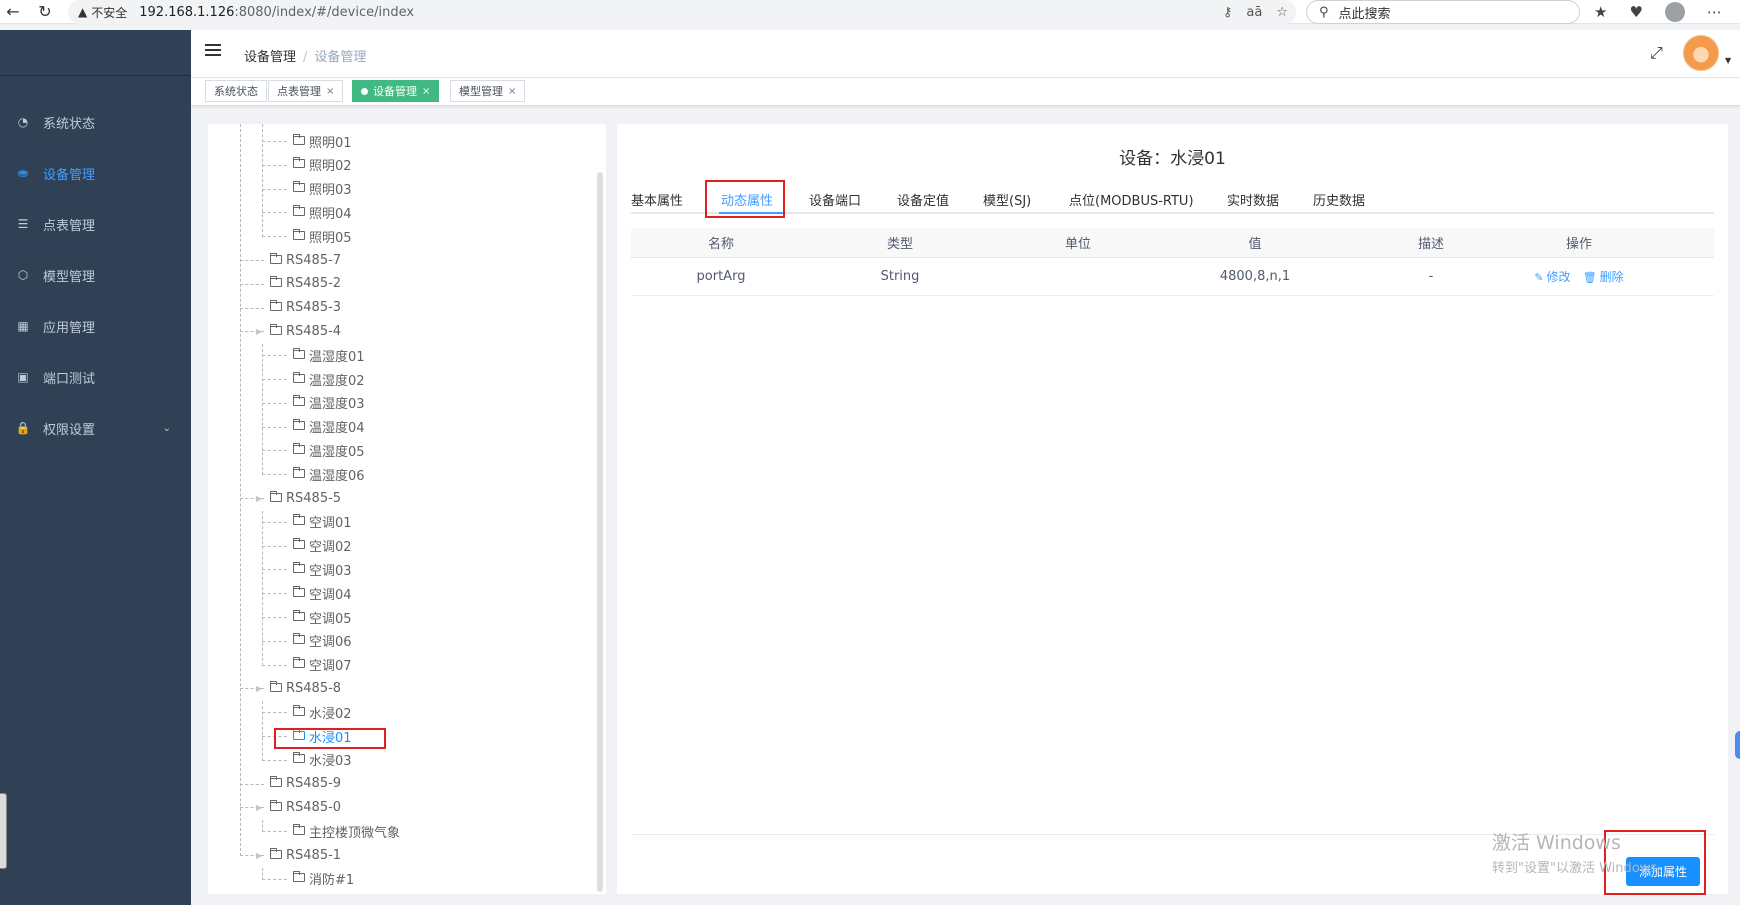 This screenshot has height=905, width=1740. What do you see at coordinates (95, 377) in the screenshot?
I see `sidebar-item-port-test: ▣ 端口测试` at bounding box center [95, 377].